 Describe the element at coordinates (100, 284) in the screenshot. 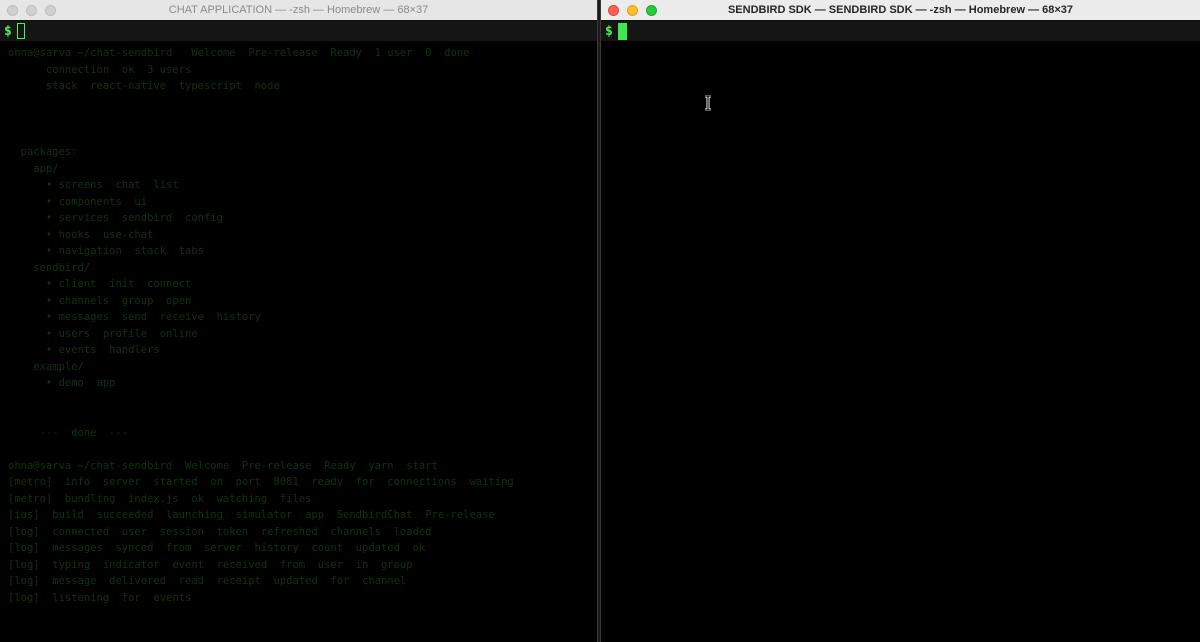

I see `residual-output-line: • client init connect` at that location.